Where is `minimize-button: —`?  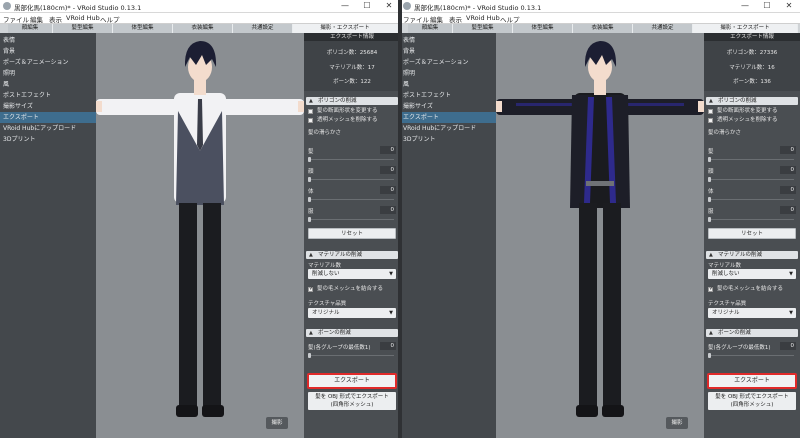 minimize-button: — is located at coordinates (745, 6).